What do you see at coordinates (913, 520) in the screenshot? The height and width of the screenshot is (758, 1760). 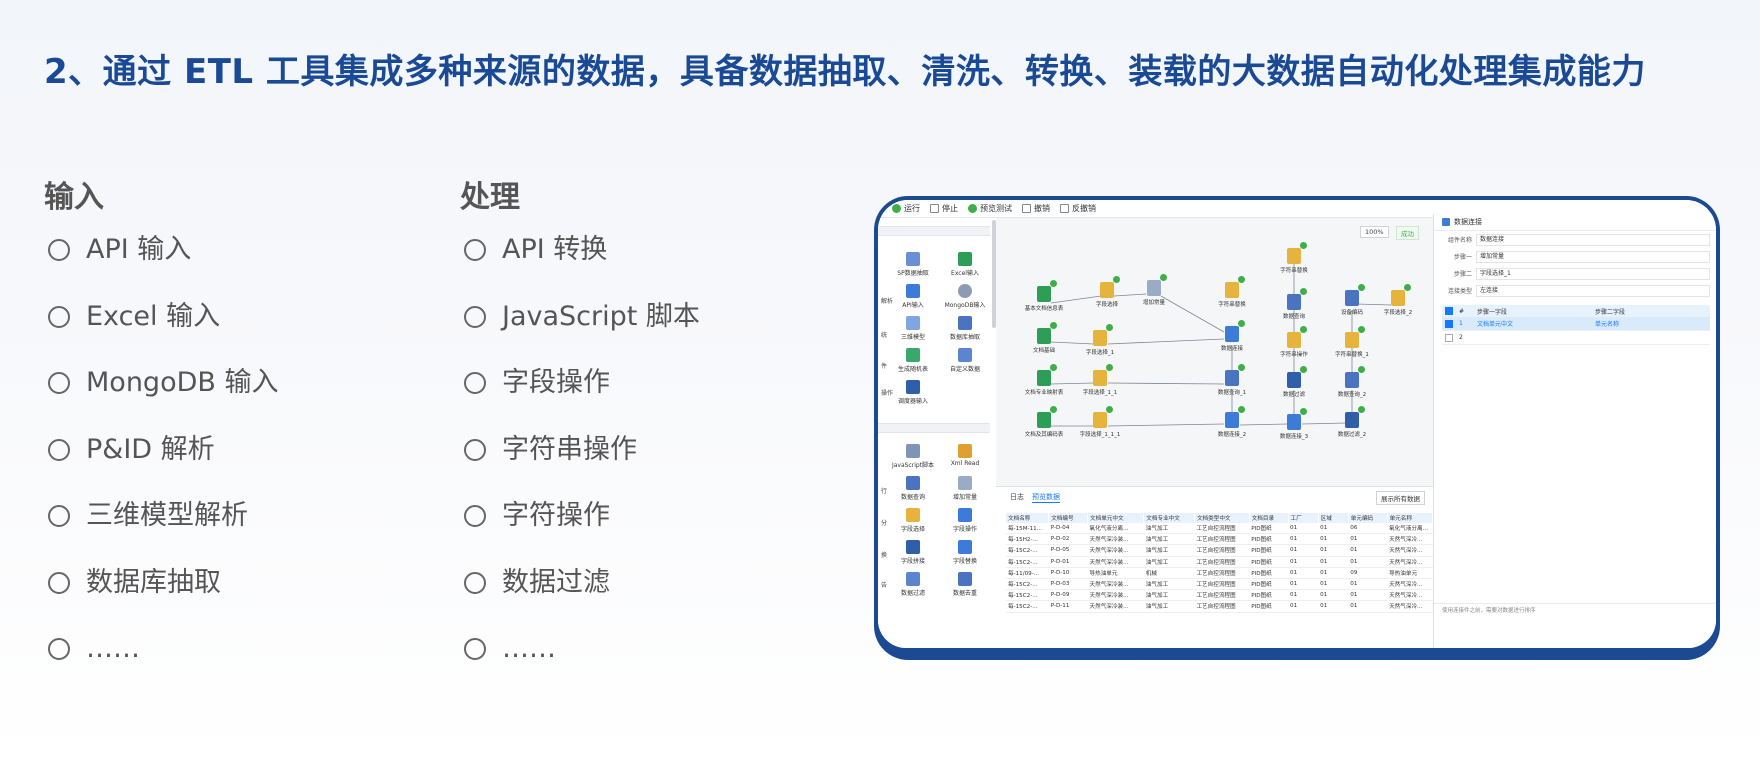 I see `palette-item: 字段选择` at bounding box center [913, 520].